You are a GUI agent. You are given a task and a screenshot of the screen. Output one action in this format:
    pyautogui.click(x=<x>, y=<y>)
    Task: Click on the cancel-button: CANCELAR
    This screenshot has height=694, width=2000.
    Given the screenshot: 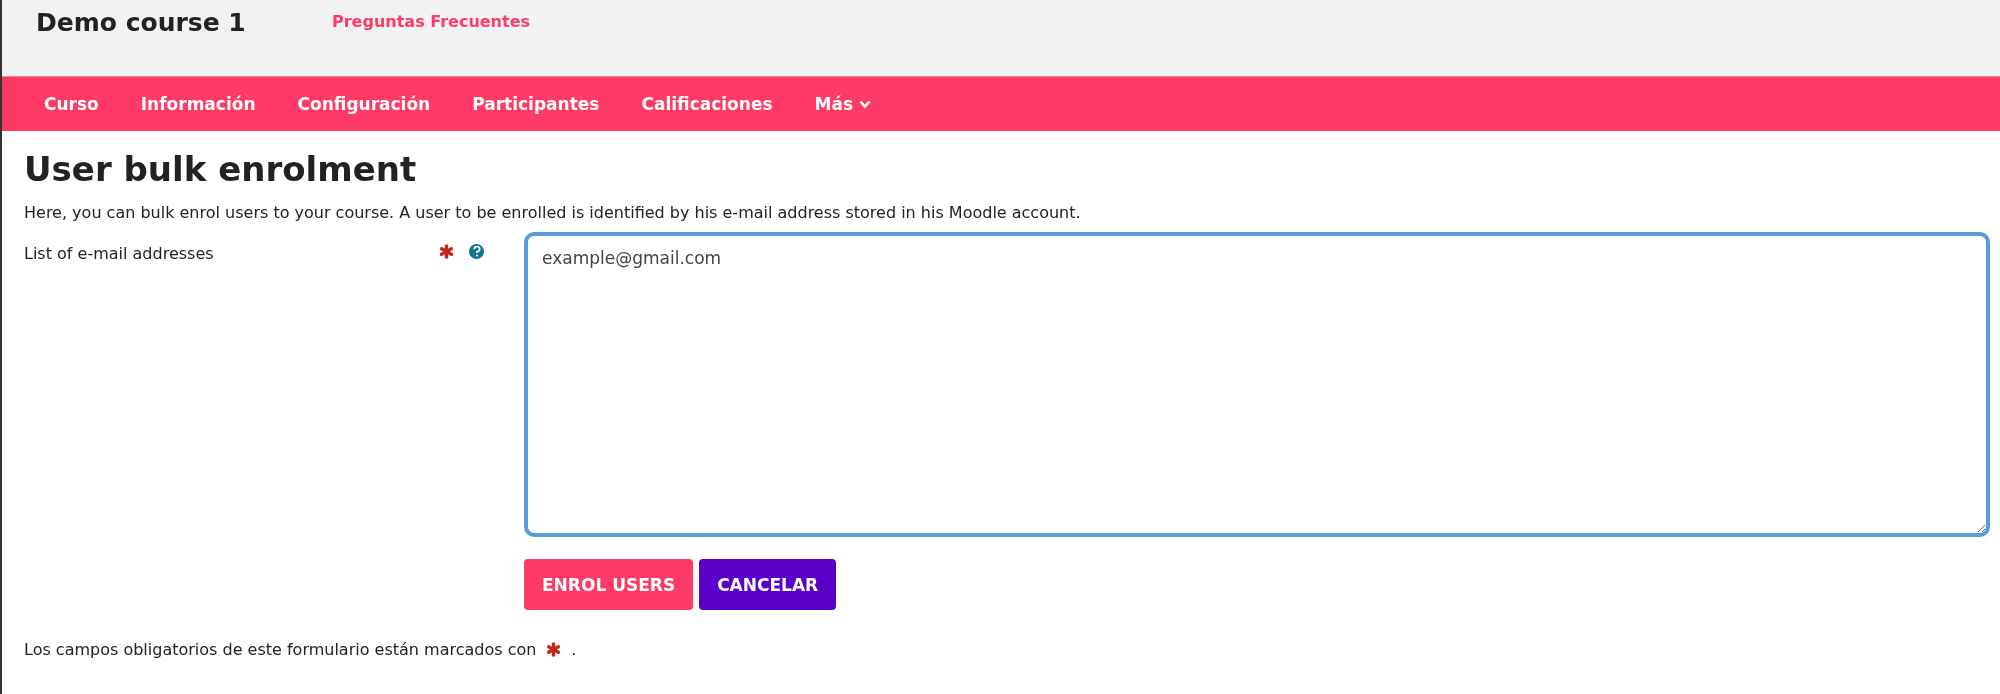 What is the action you would take?
    pyautogui.click(x=768, y=584)
    